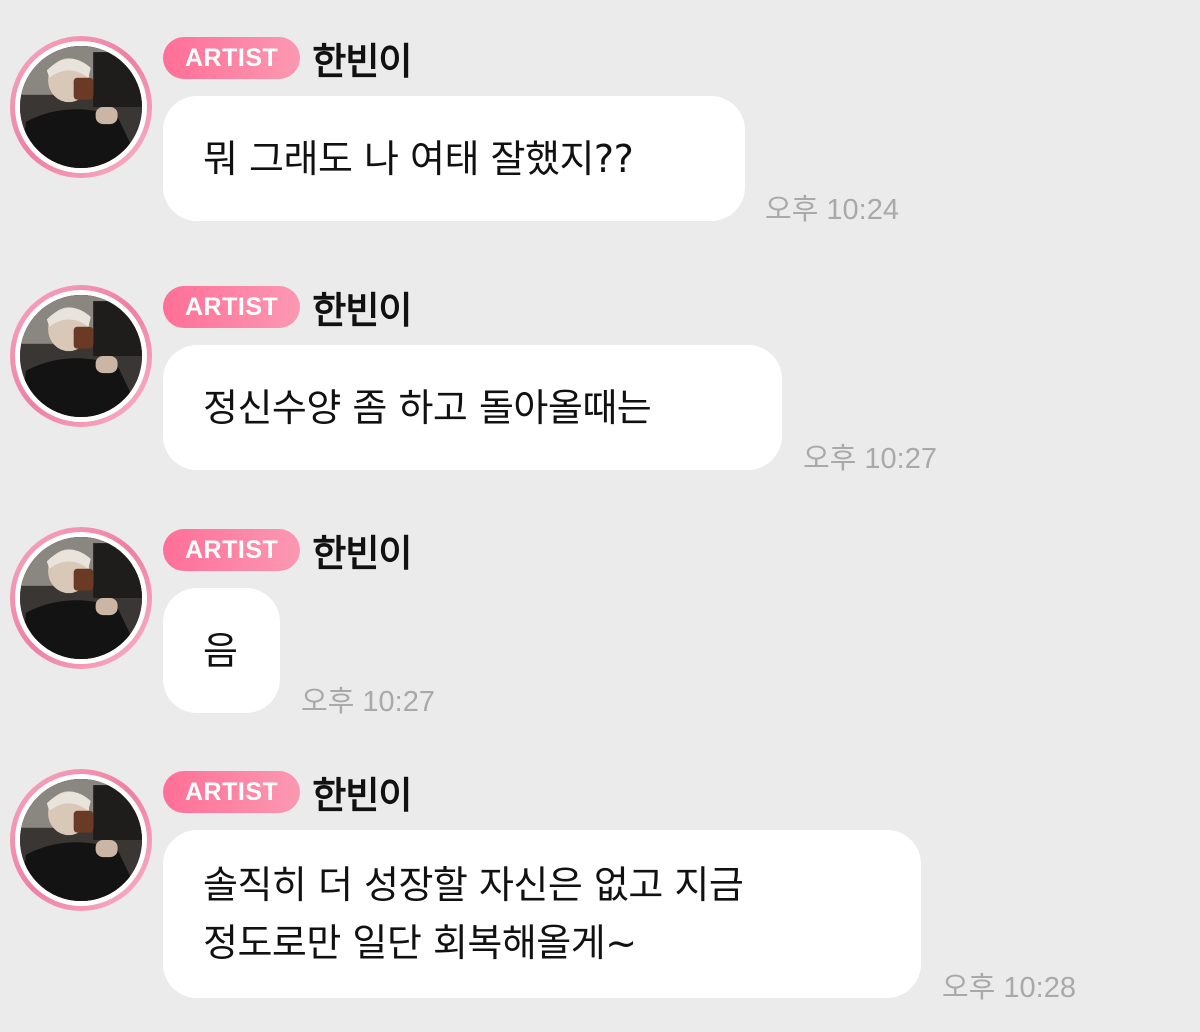  I want to click on message-bubble: 음, so click(221, 650).